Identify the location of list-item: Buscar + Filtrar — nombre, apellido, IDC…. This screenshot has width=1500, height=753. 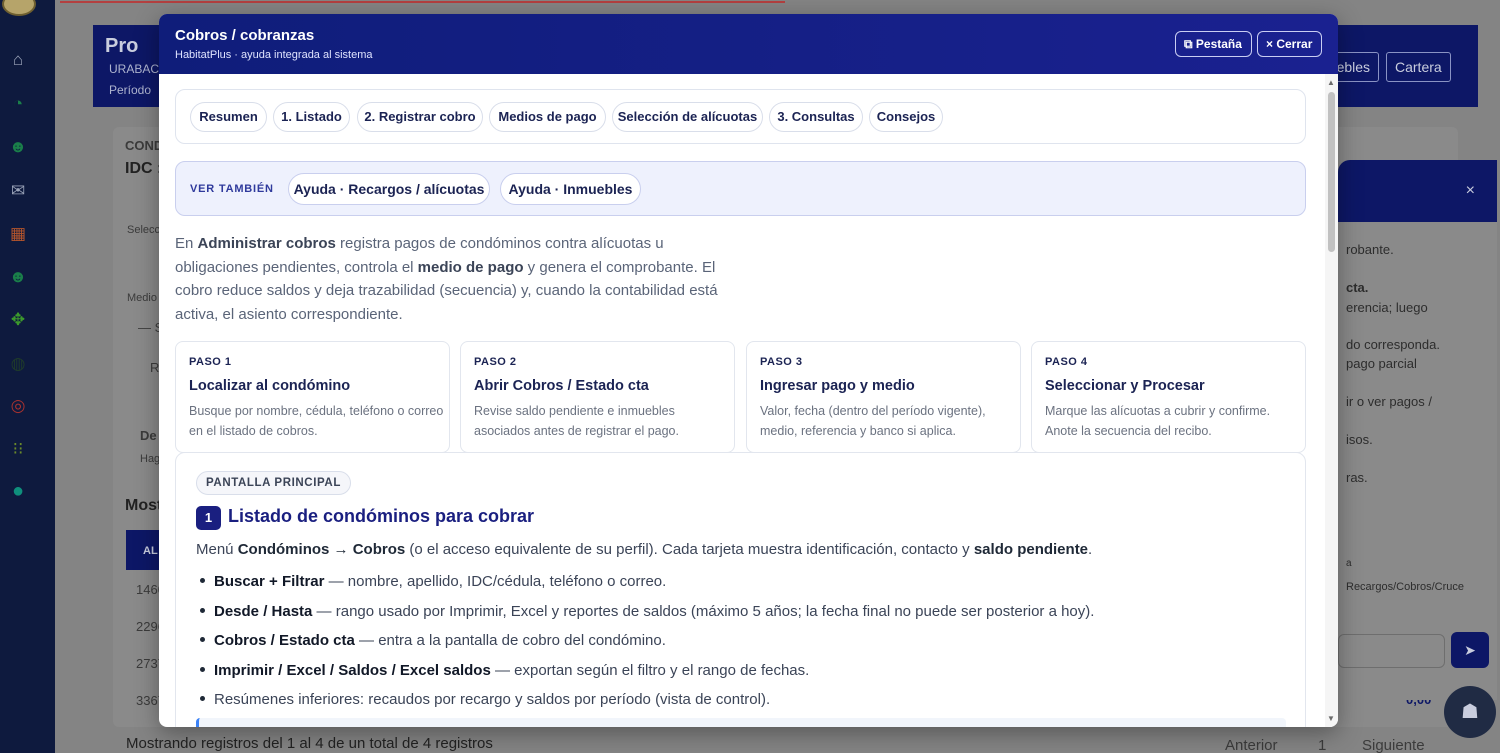
(741, 581).